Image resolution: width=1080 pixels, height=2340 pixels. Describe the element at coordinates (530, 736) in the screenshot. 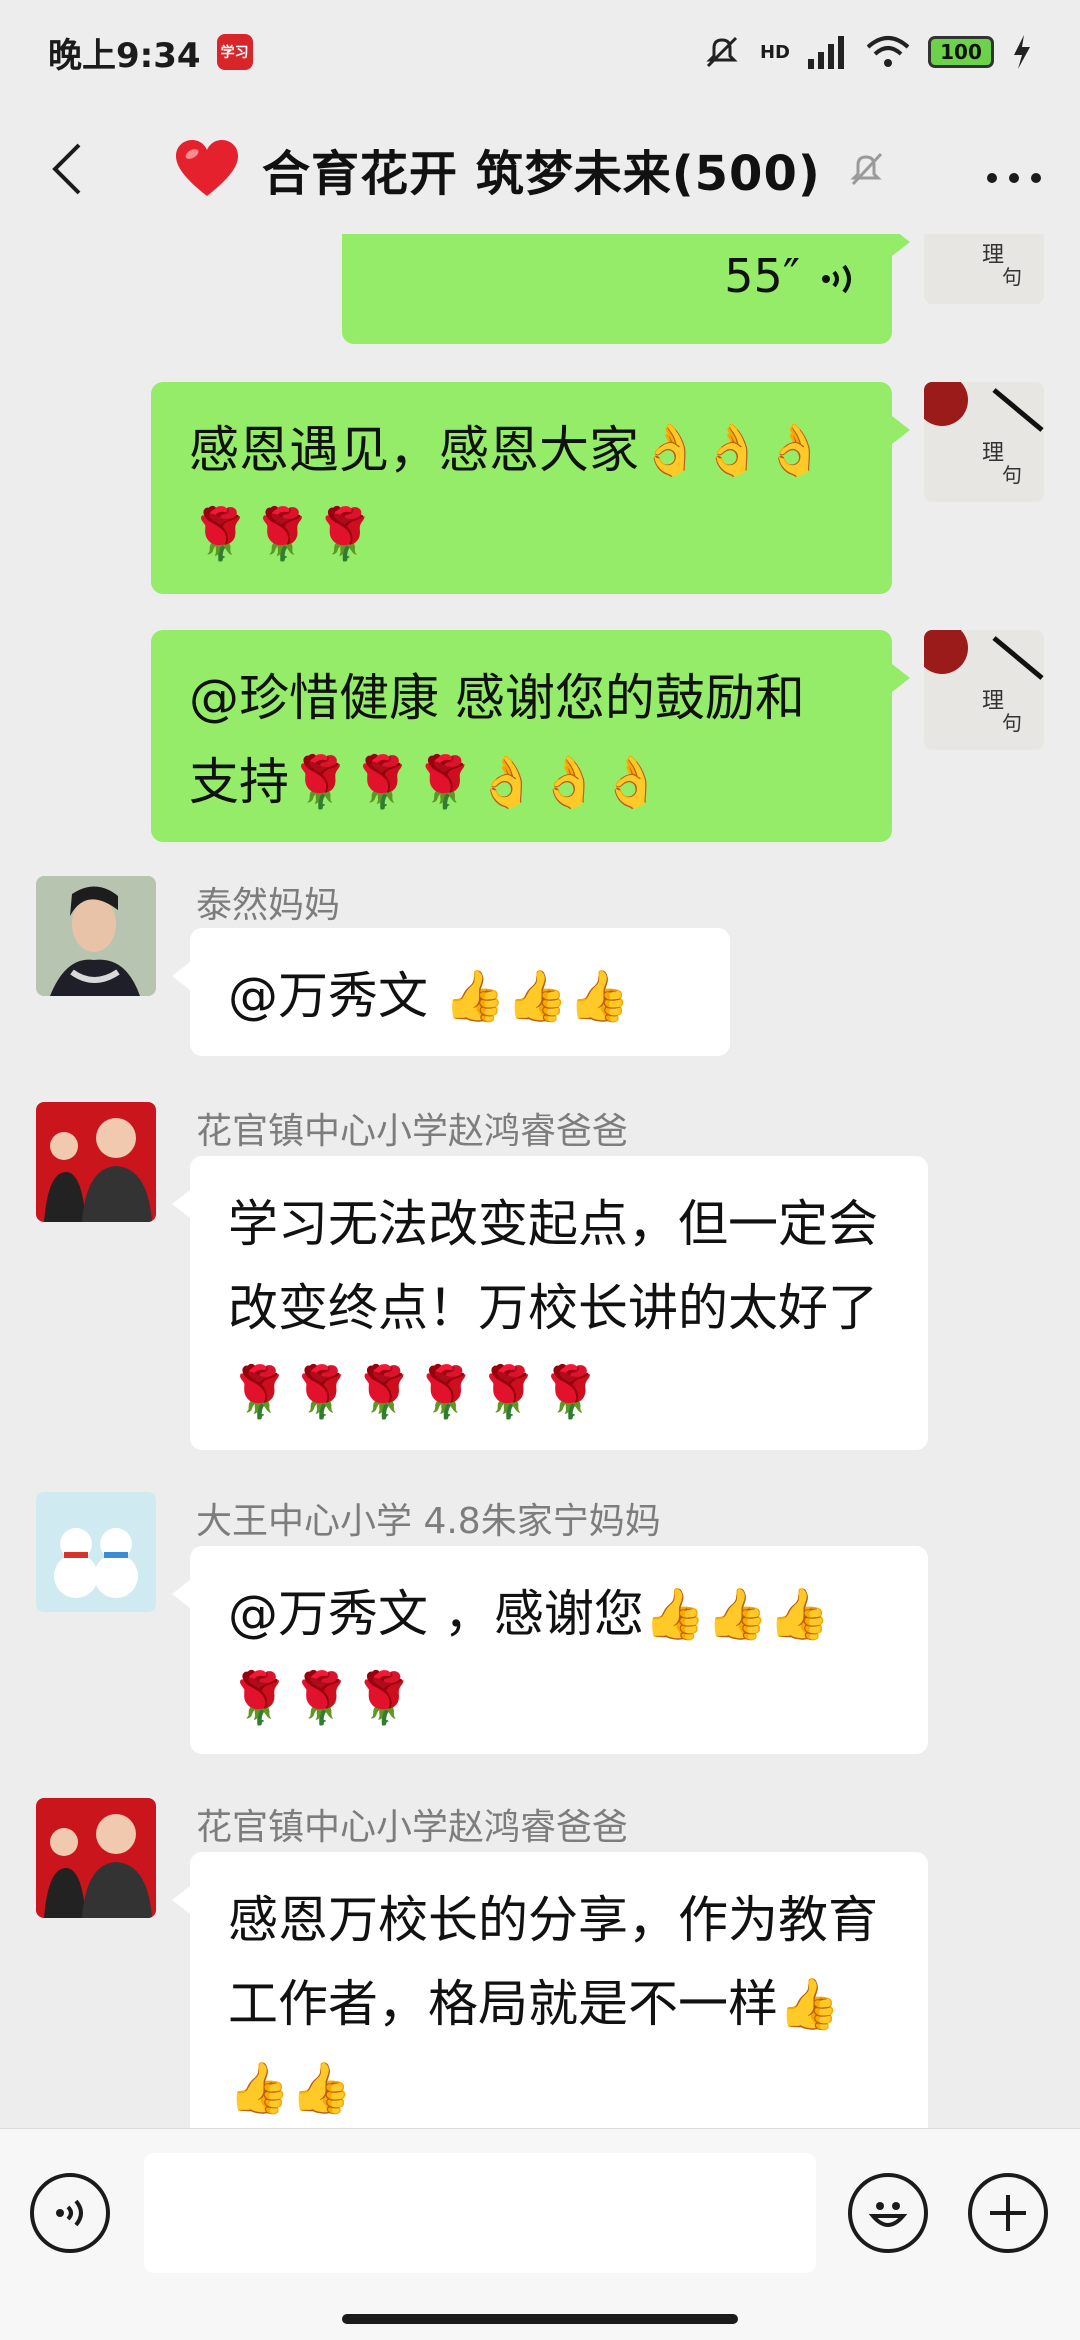

I see `text-message-bubble: @珍惜健康 感谢您的鼓励和支持🌹🌹🌹👌👌👌` at that location.